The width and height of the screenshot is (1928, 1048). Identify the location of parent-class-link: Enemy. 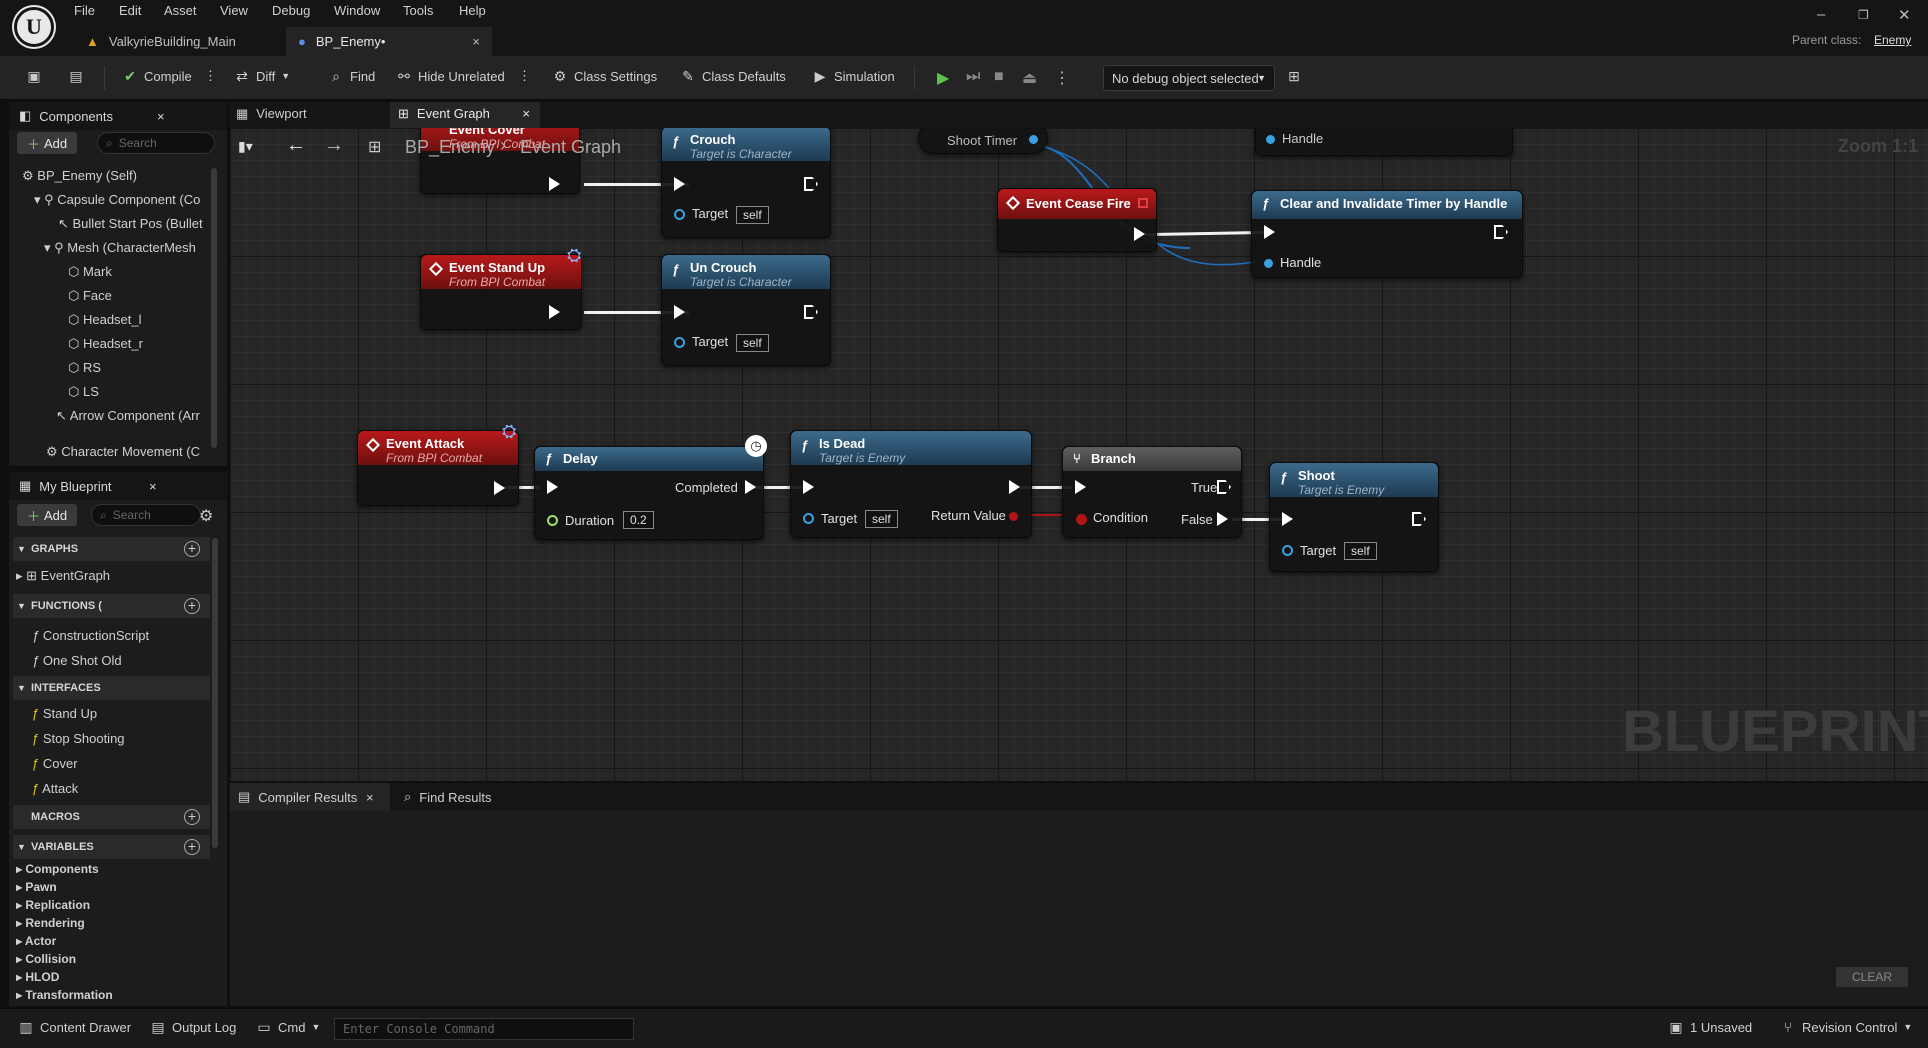
(1892, 40).